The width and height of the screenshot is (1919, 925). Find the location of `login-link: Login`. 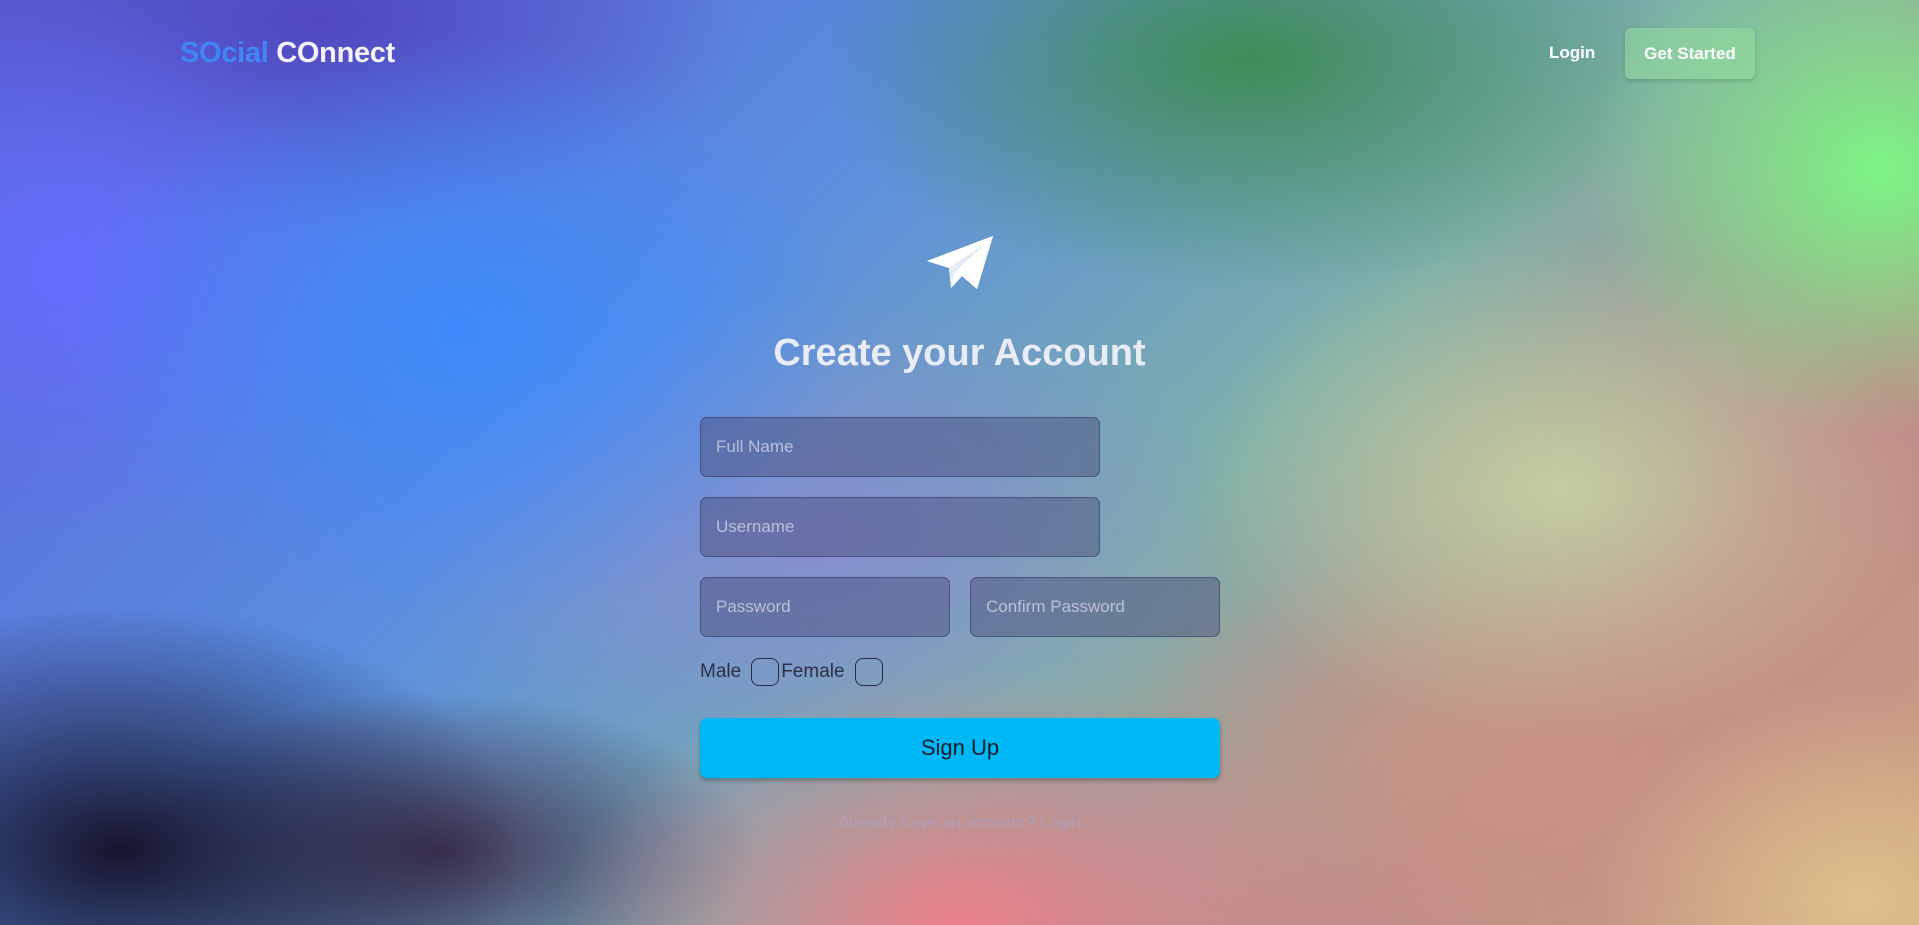

login-link: Login is located at coordinates (1060, 822).